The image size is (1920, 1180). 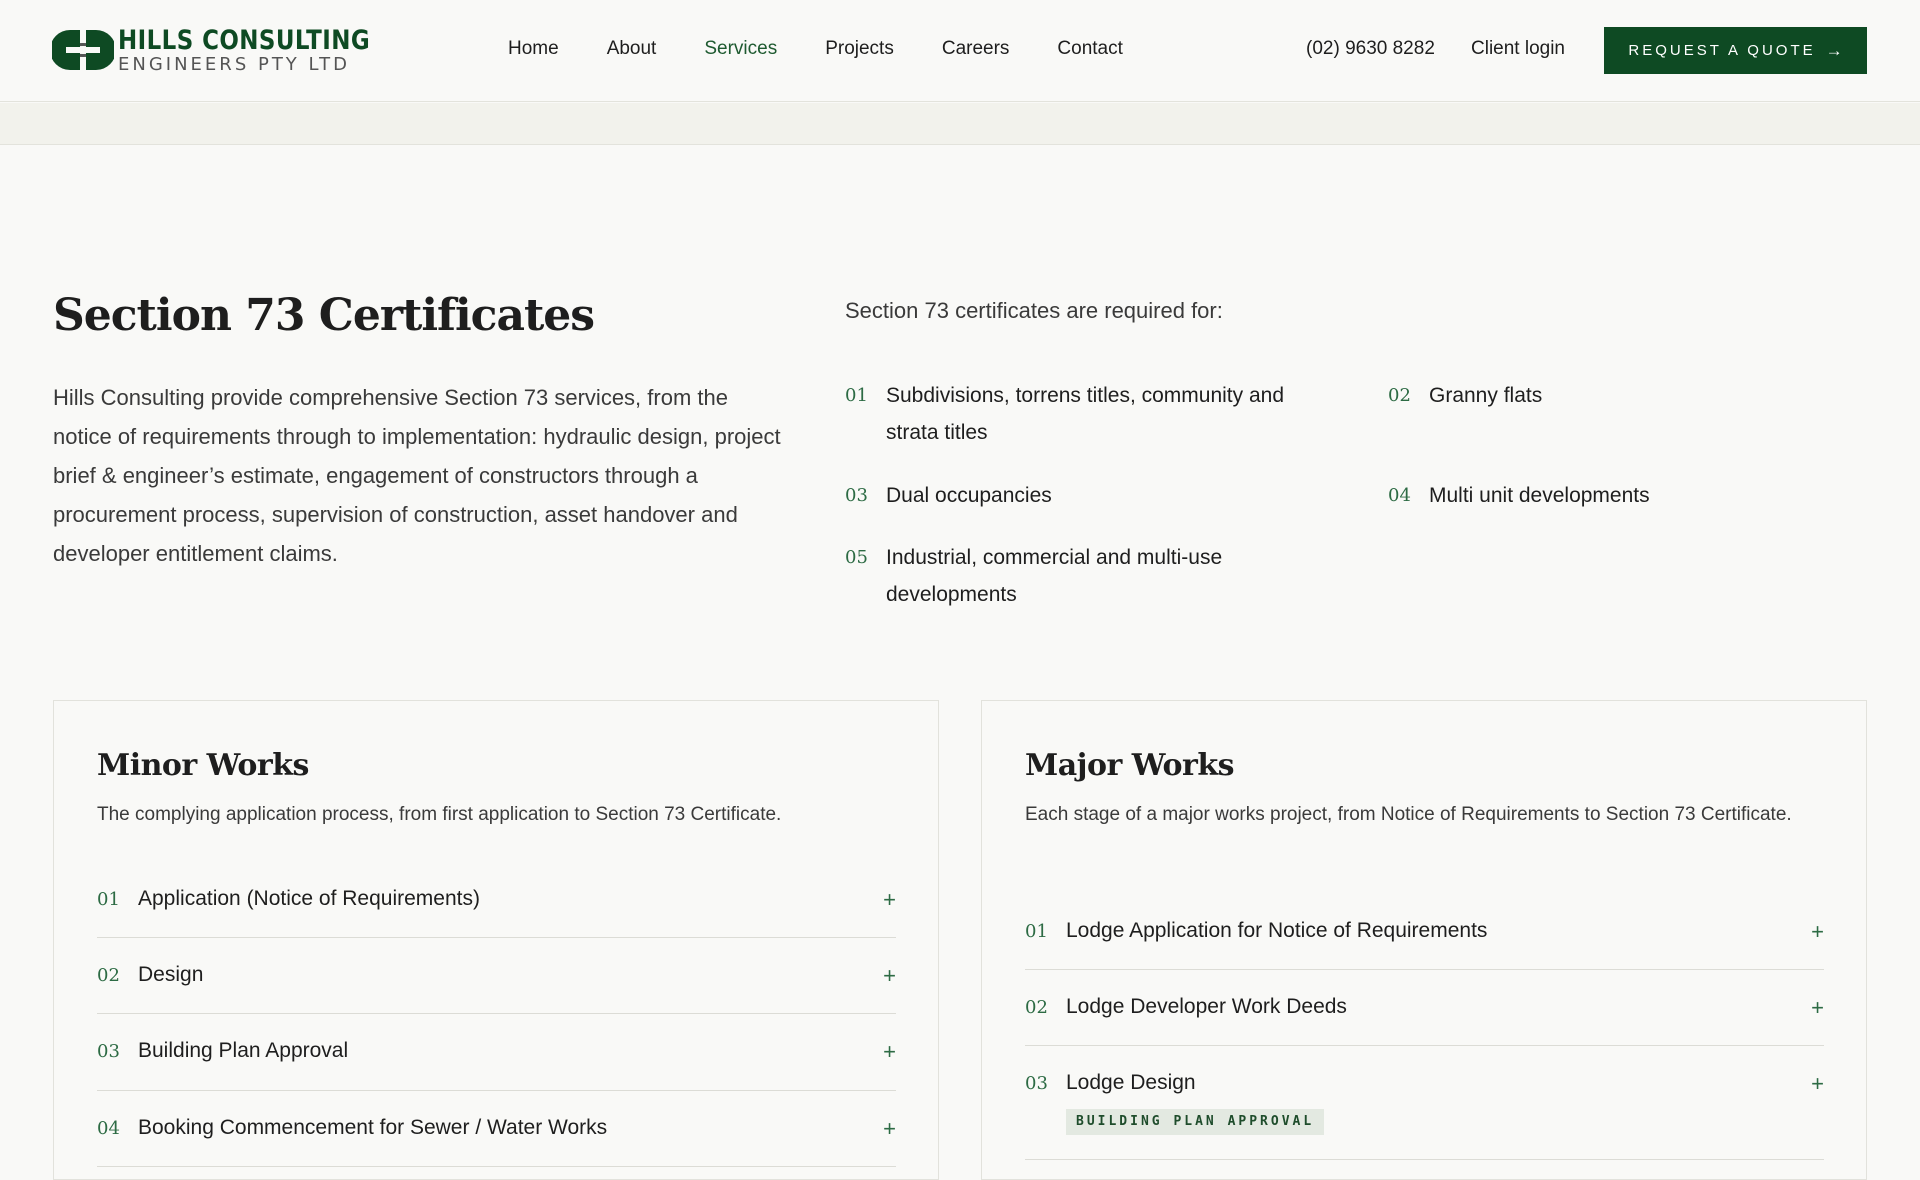 I want to click on requirement-number: 04, so click(x=1399, y=495).